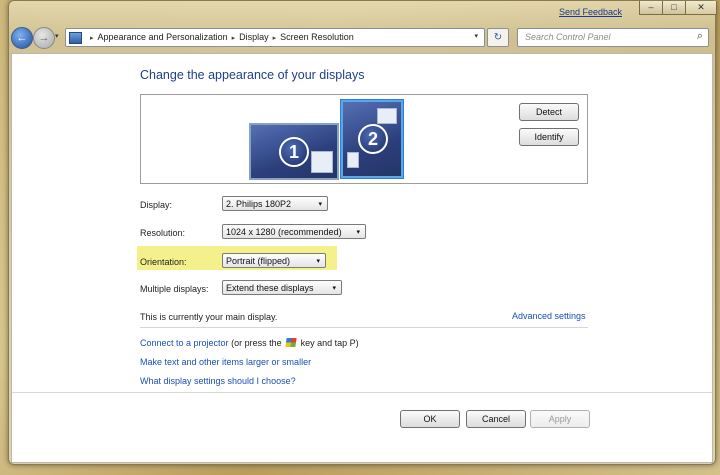  What do you see at coordinates (259, 204) in the screenshot?
I see `display-select-value: 2. Philips 180P2` at bounding box center [259, 204].